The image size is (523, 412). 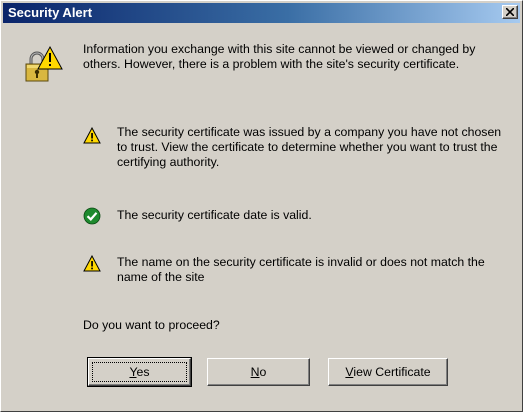 I want to click on view-certificate-label-rest: iew Certificate, so click(x=392, y=372).